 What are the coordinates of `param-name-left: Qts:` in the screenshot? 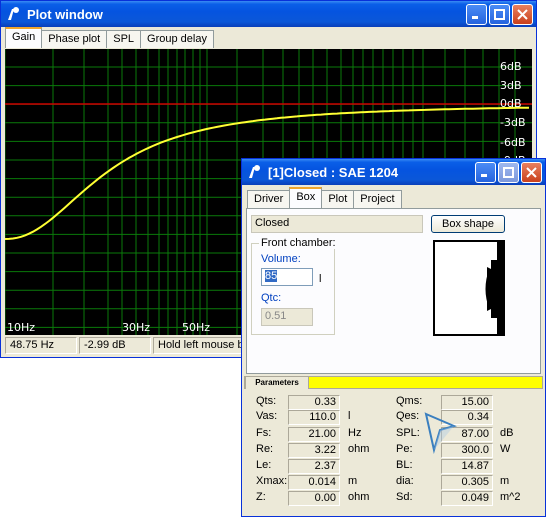 It's located at (266, 401).